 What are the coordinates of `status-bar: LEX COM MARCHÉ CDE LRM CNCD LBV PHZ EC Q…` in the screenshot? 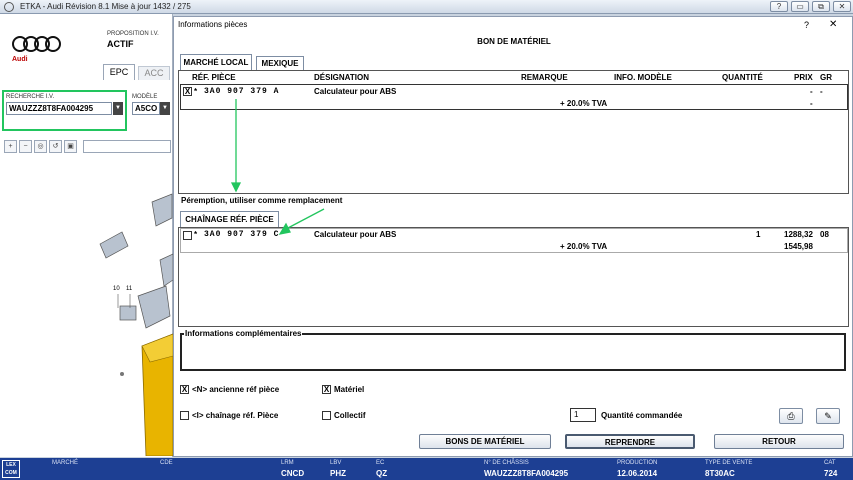 It's located at (426, 469).